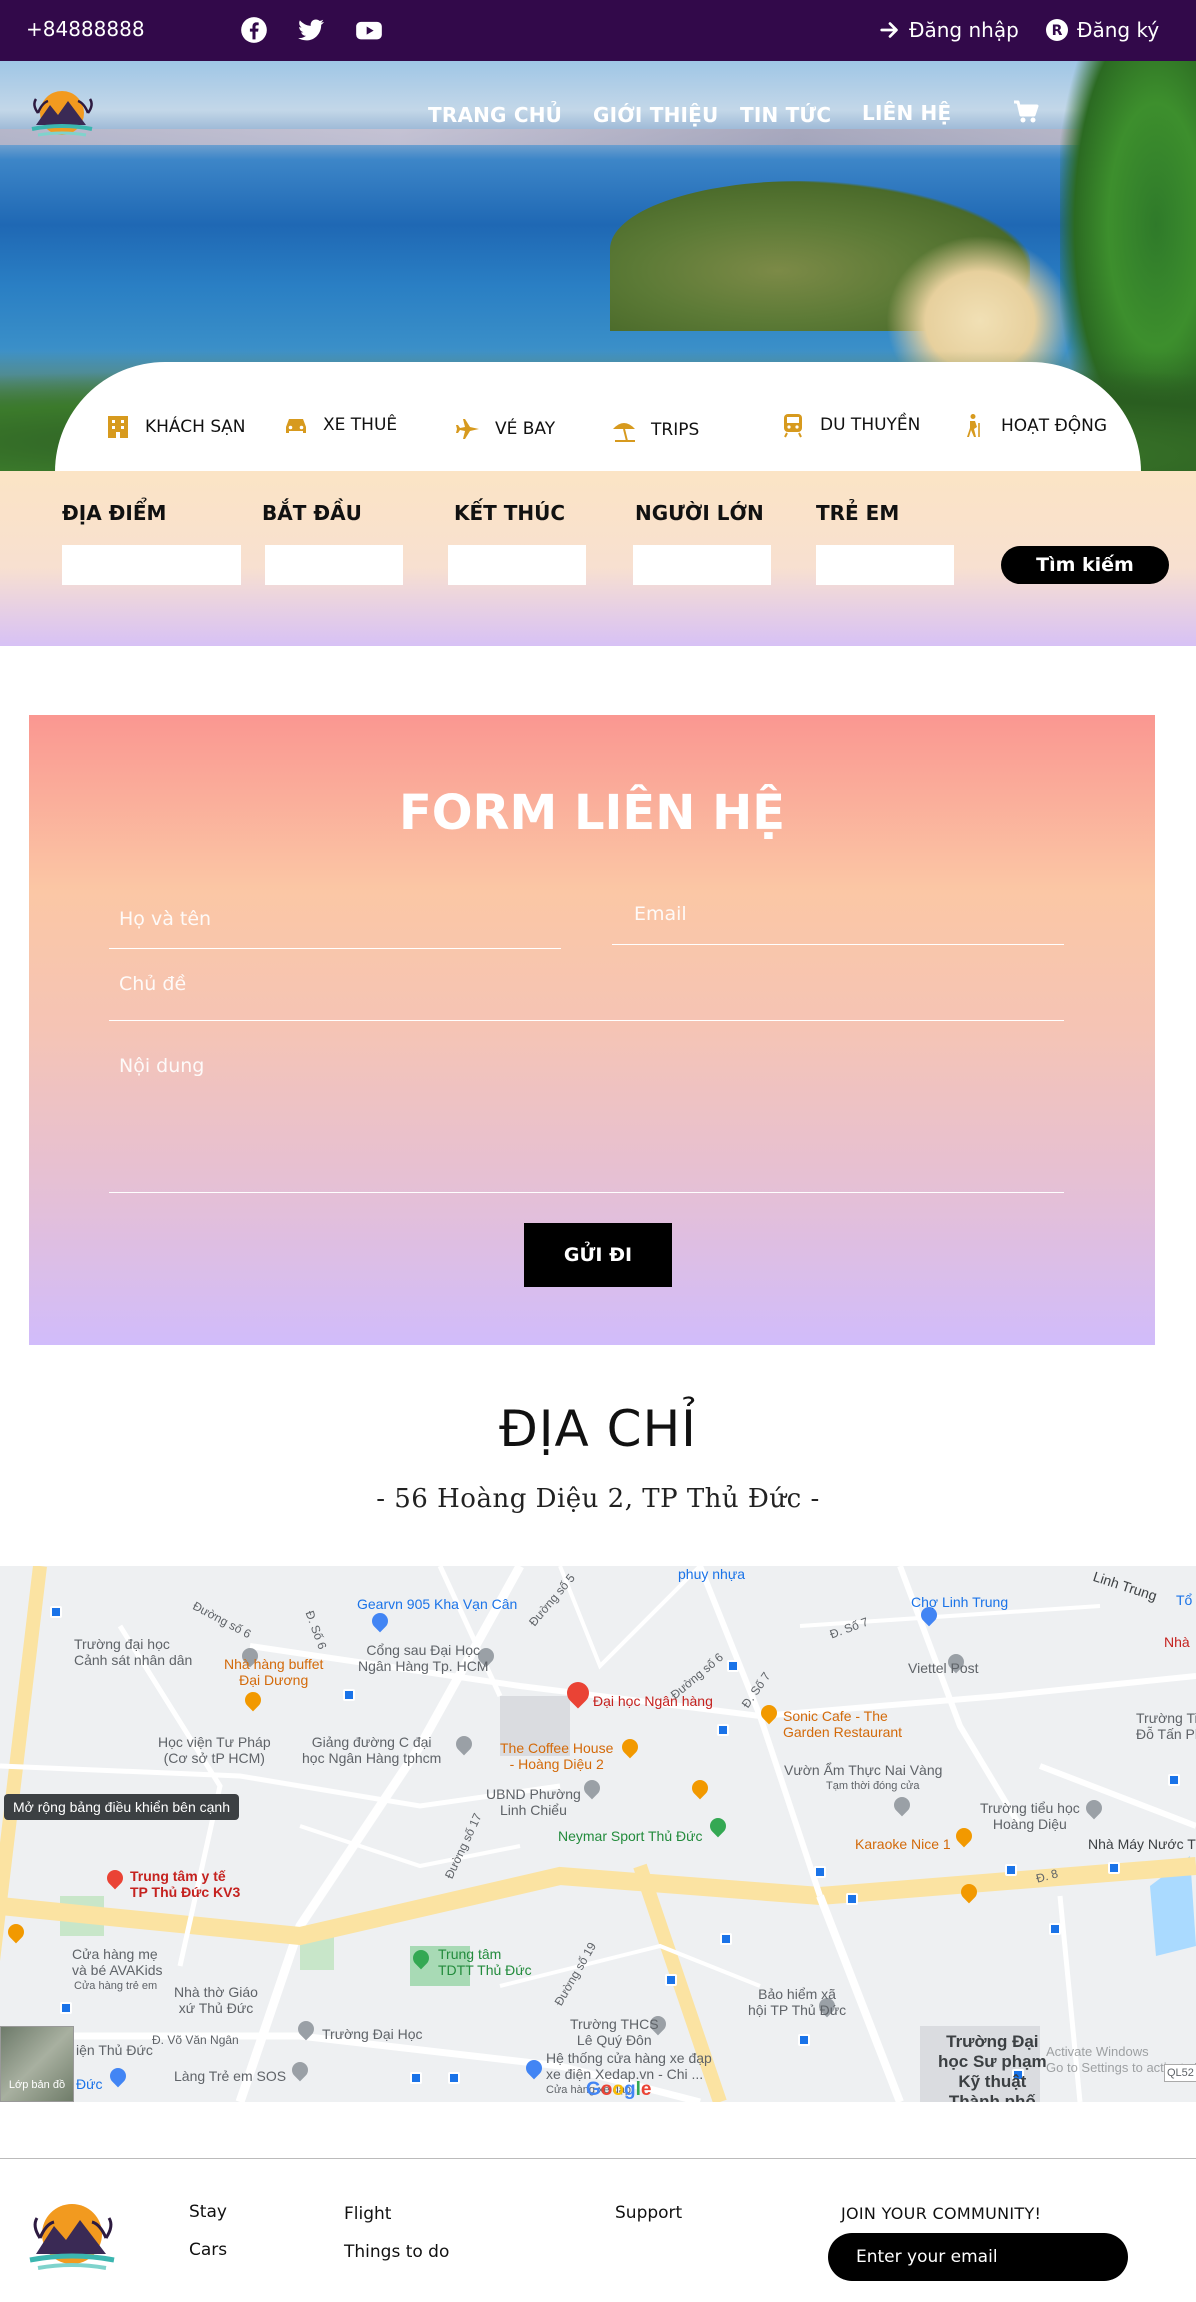 The image size is (1196, 2302). What do you see at coordinates (863, 1770) in the screenshot?
I see `map-label-vuon-am-thuc: Vườn Ẩm Thực Nai Vàng` at bounding box center [863, 1770].